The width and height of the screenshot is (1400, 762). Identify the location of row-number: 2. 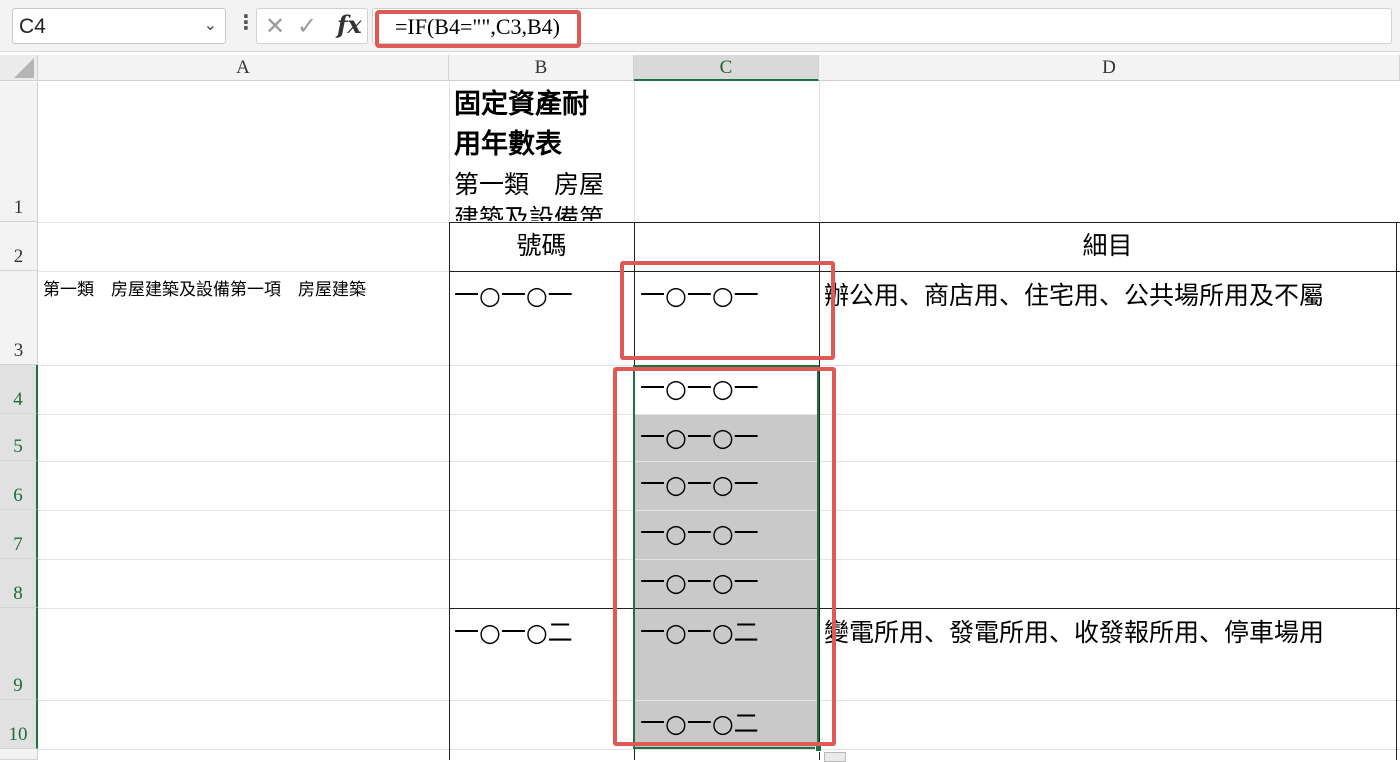
(18, 256).